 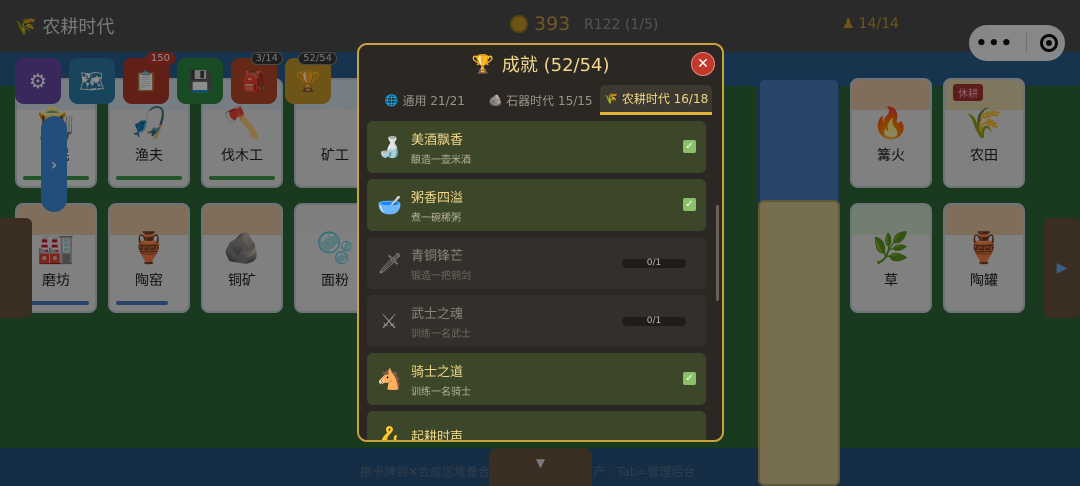 What do you see at coordinates (717, 253) in the screenshot?
I see `scrollbar` at bounding box center [717, 253].